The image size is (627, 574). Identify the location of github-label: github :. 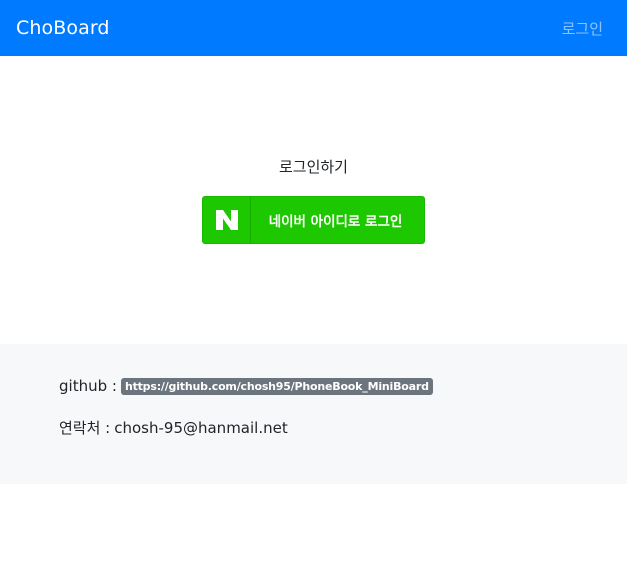
(88, 386).